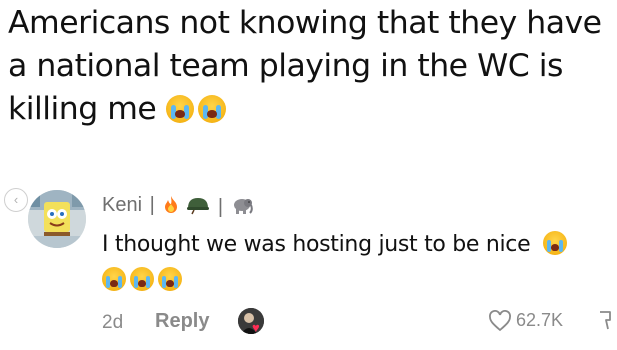  I want to click on avatar, so click(57, 219).